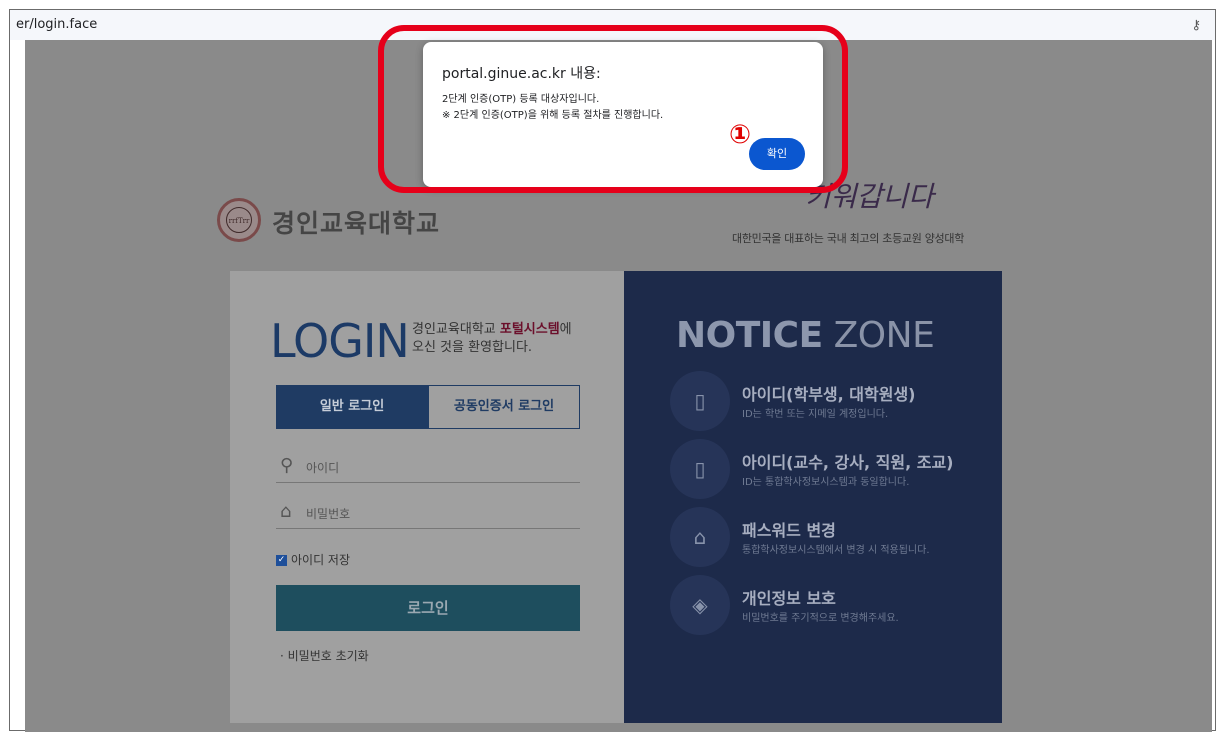 The image size is (1218, 735). What do you see at coordinates (472, 347) in the screenshot?
I see `welcome-line2: 오신 것을 환영합니다.` at bounding box center [472, 347].